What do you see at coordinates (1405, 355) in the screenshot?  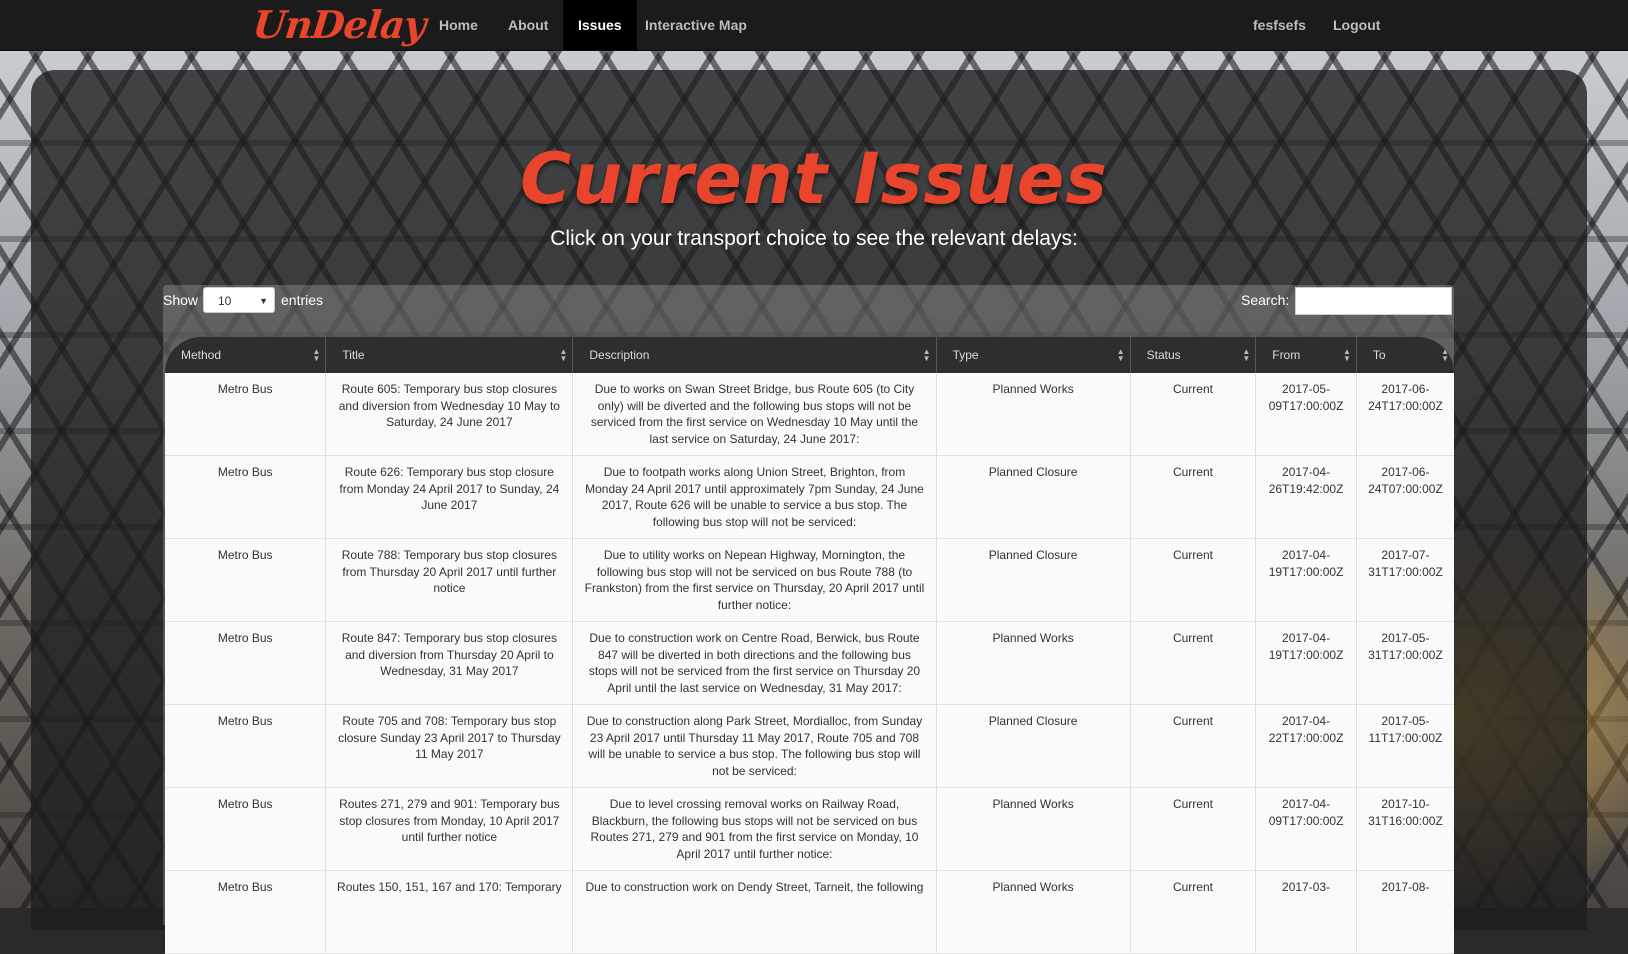 I see `column-header-to: To ▲ ▼` at bounding box center [1405, 355].